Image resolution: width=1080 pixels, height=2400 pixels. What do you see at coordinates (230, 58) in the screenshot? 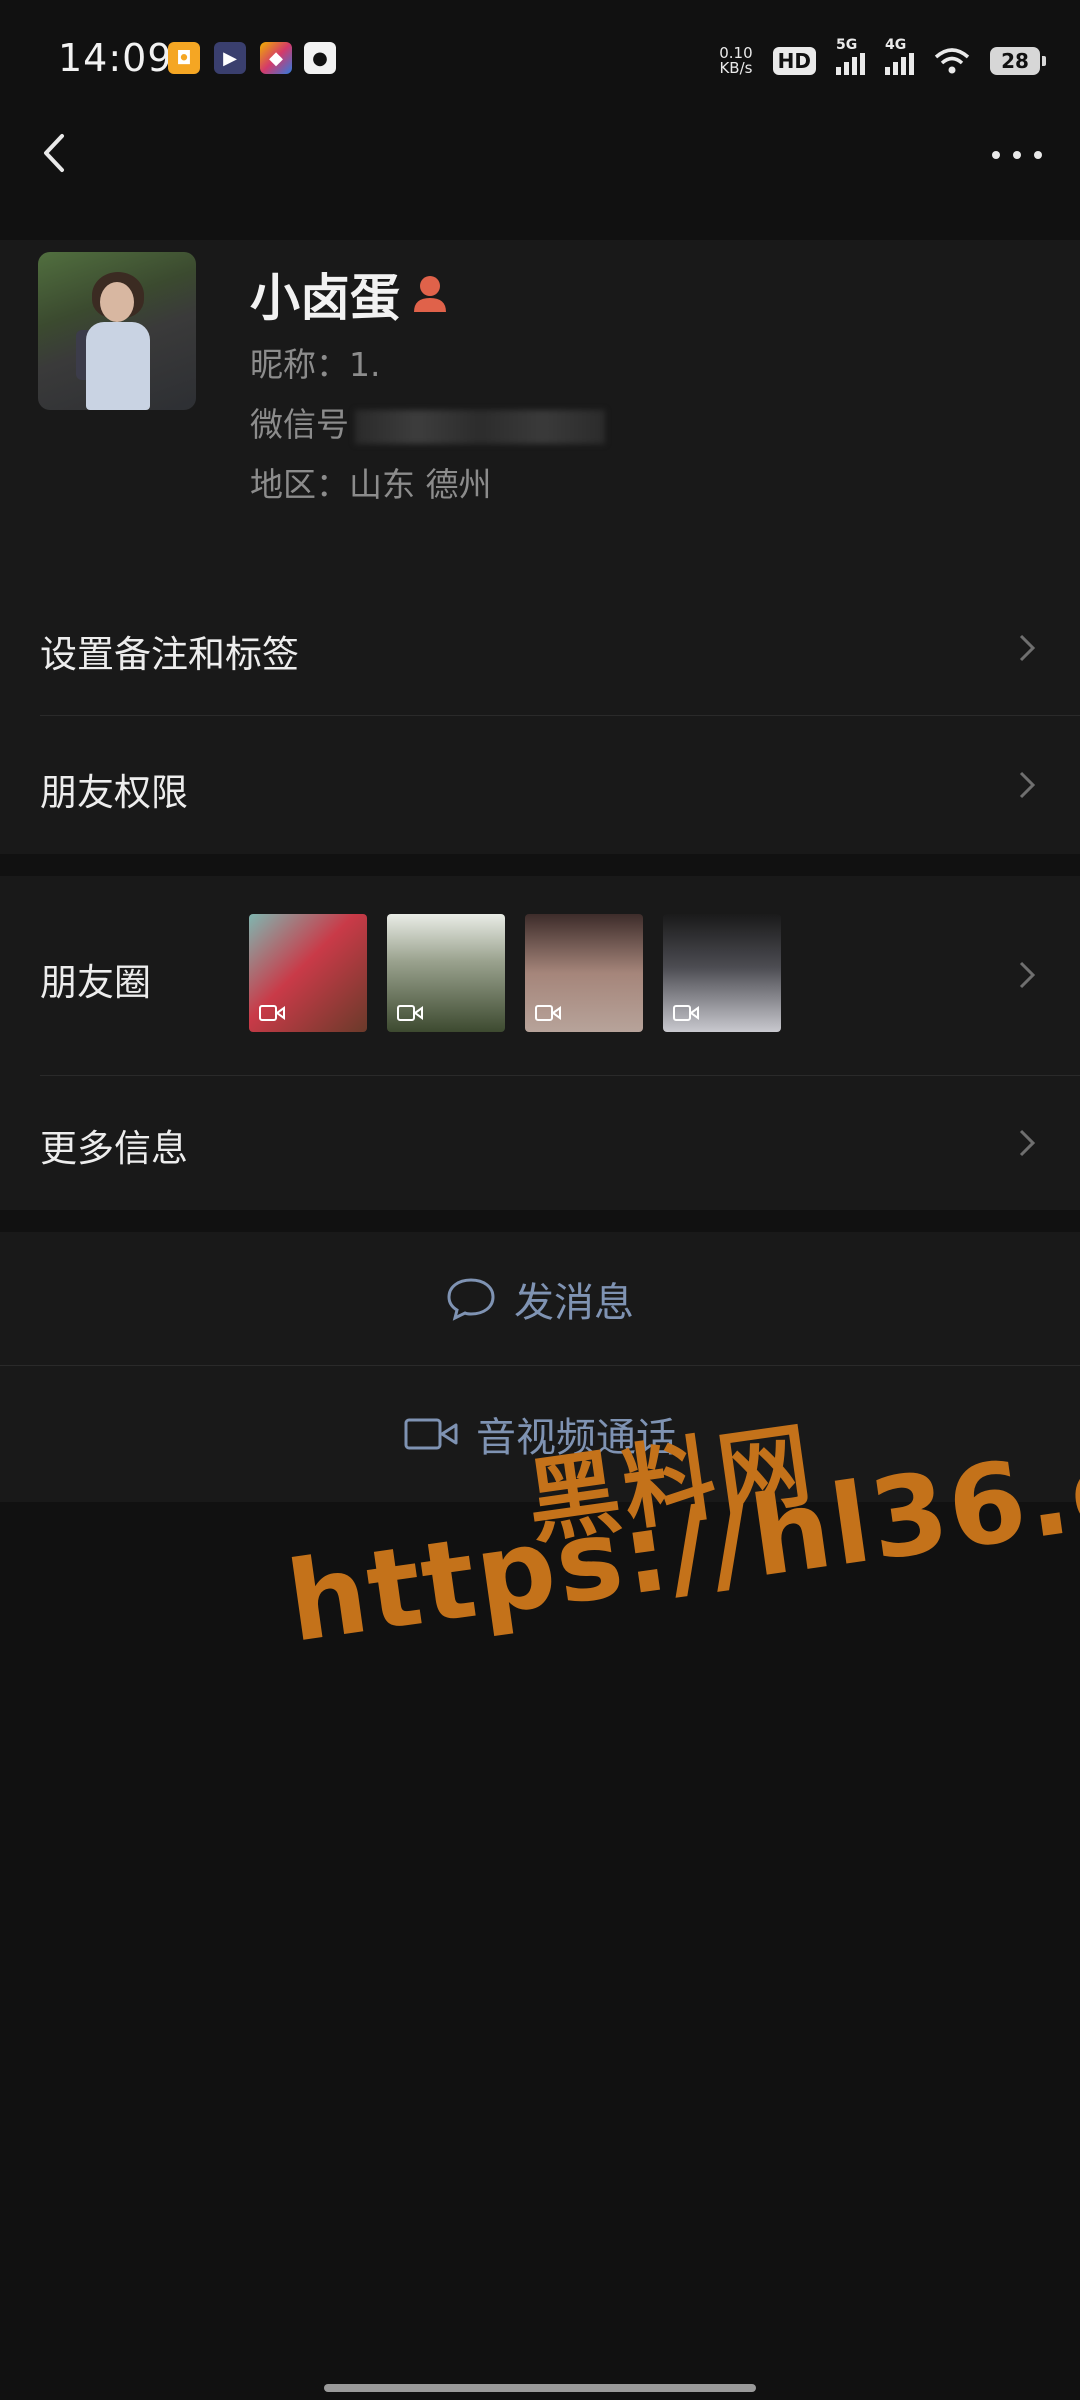
I see `video-app-icon: ▶` at bounding box center [230, 58].